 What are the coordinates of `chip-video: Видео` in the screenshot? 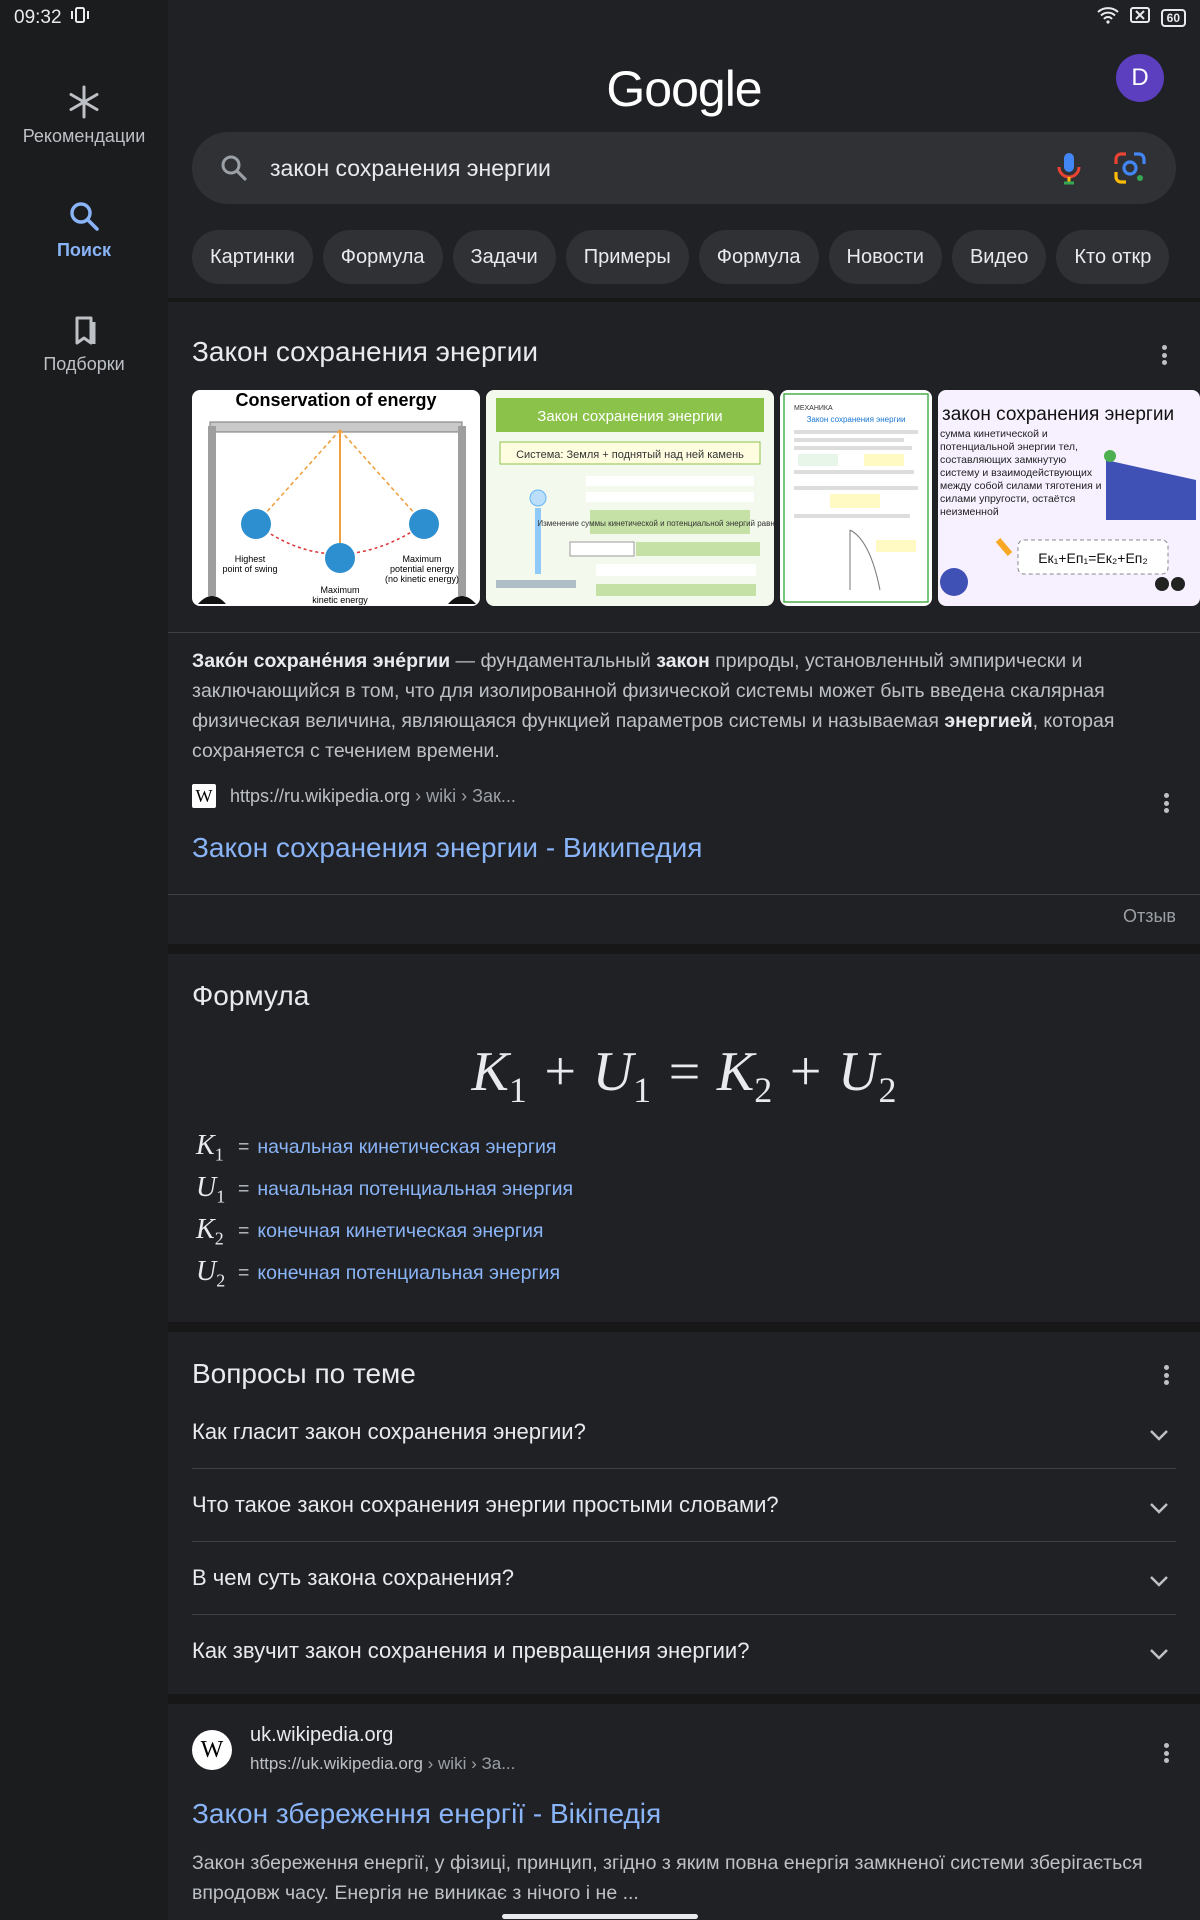 It's located at (999, 257).